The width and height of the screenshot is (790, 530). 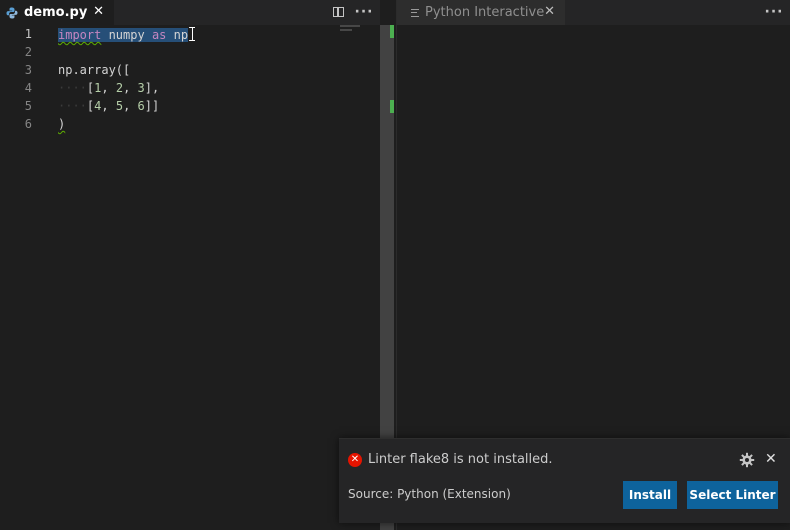 I want to click on notification-header: ✕ Linter flake8 is not installed., so click(x=450, y=459).